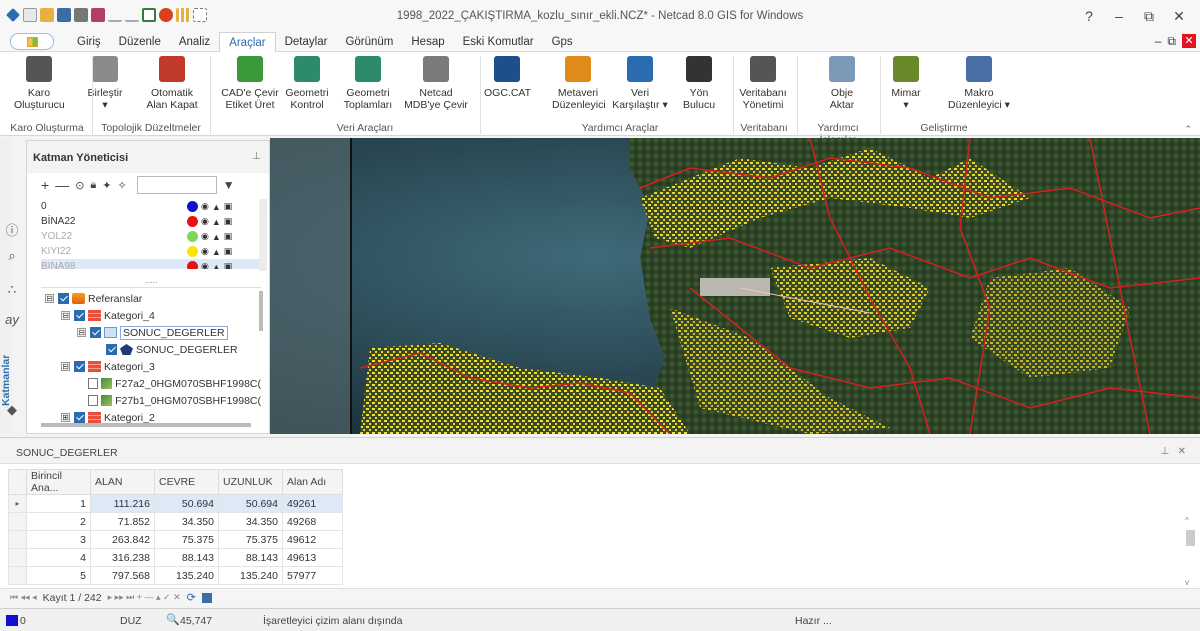  Describe the element at coordinates (229, 185) in the screenshot. I see `filter-icon: ▼` at that location.